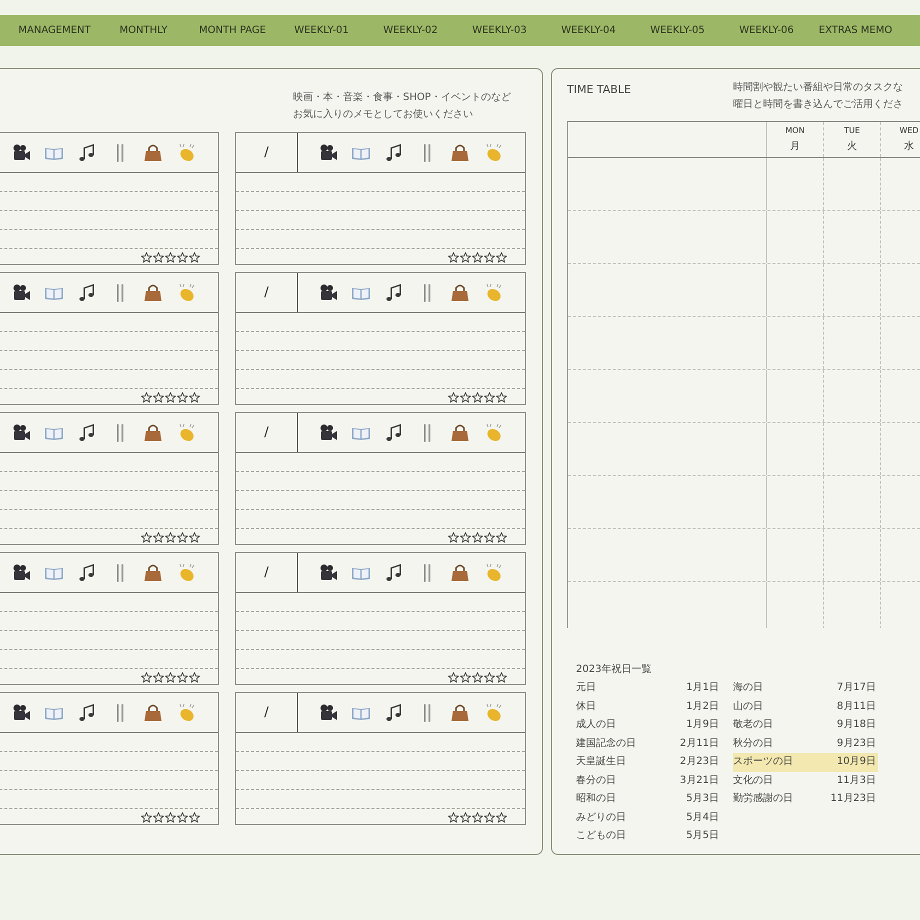  I want to click on nav-tab: WEEKLY-02, so click(410, 30).